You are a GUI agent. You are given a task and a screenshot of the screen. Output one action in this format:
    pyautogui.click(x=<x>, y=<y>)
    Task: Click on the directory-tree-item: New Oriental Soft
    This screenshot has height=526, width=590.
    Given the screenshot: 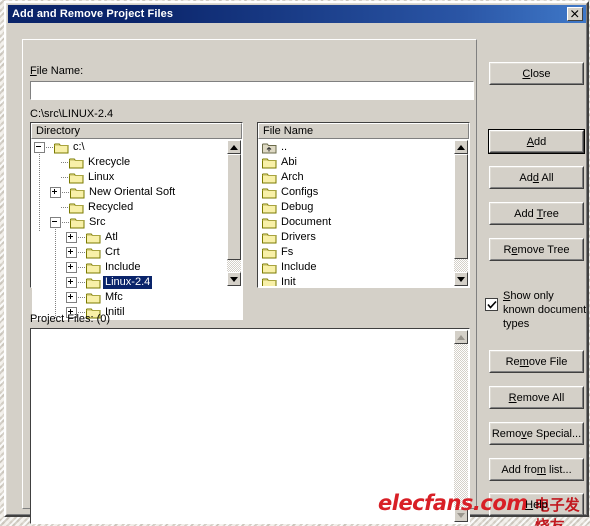 What is the action you would take?
    pyautogui.click(x=137, y=192)
    